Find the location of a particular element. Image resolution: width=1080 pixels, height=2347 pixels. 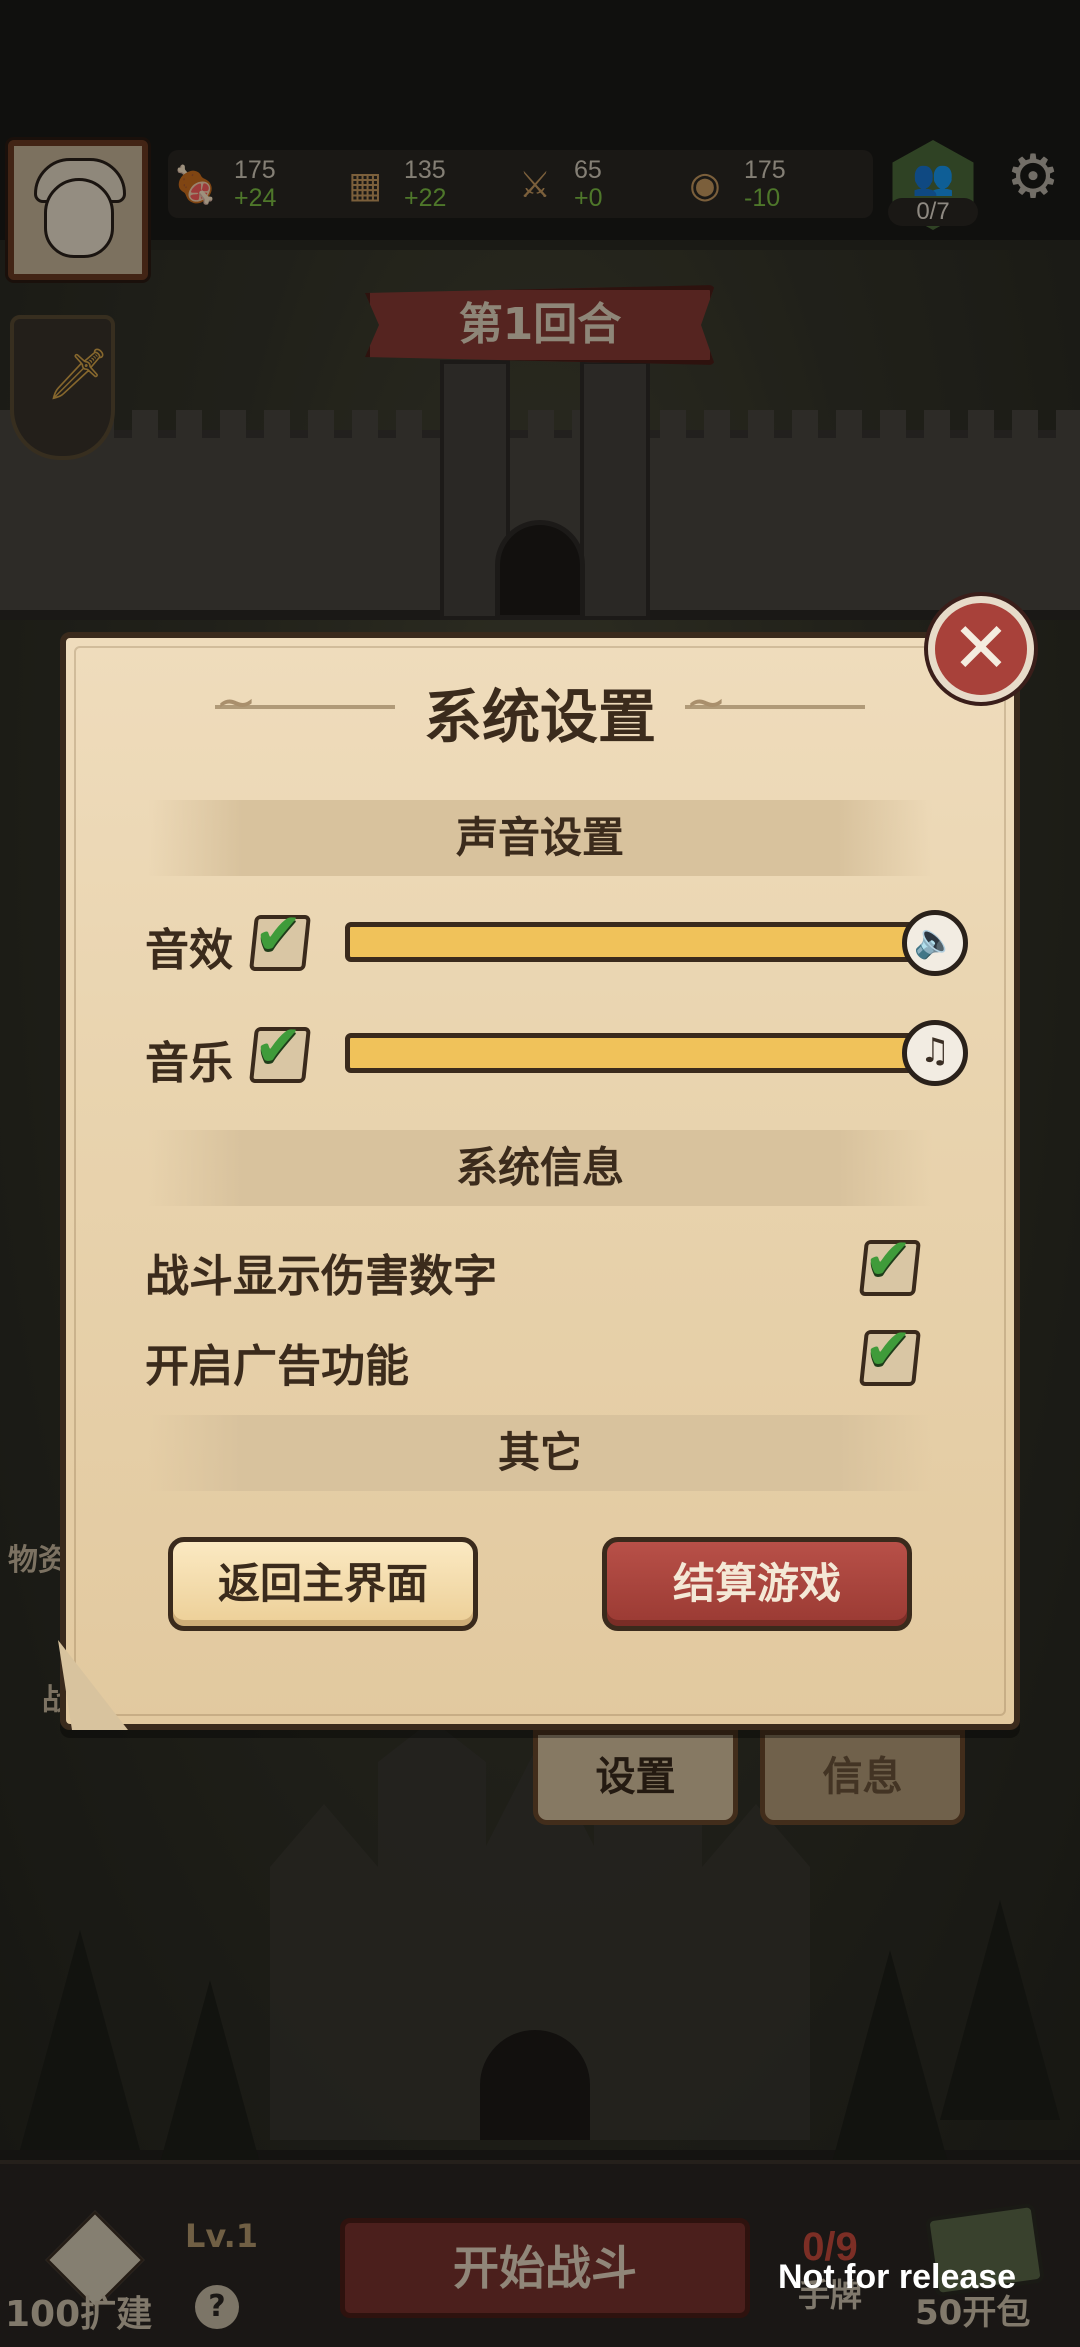

music-note-icon: ♫ is located at coordinates (935, 1051).